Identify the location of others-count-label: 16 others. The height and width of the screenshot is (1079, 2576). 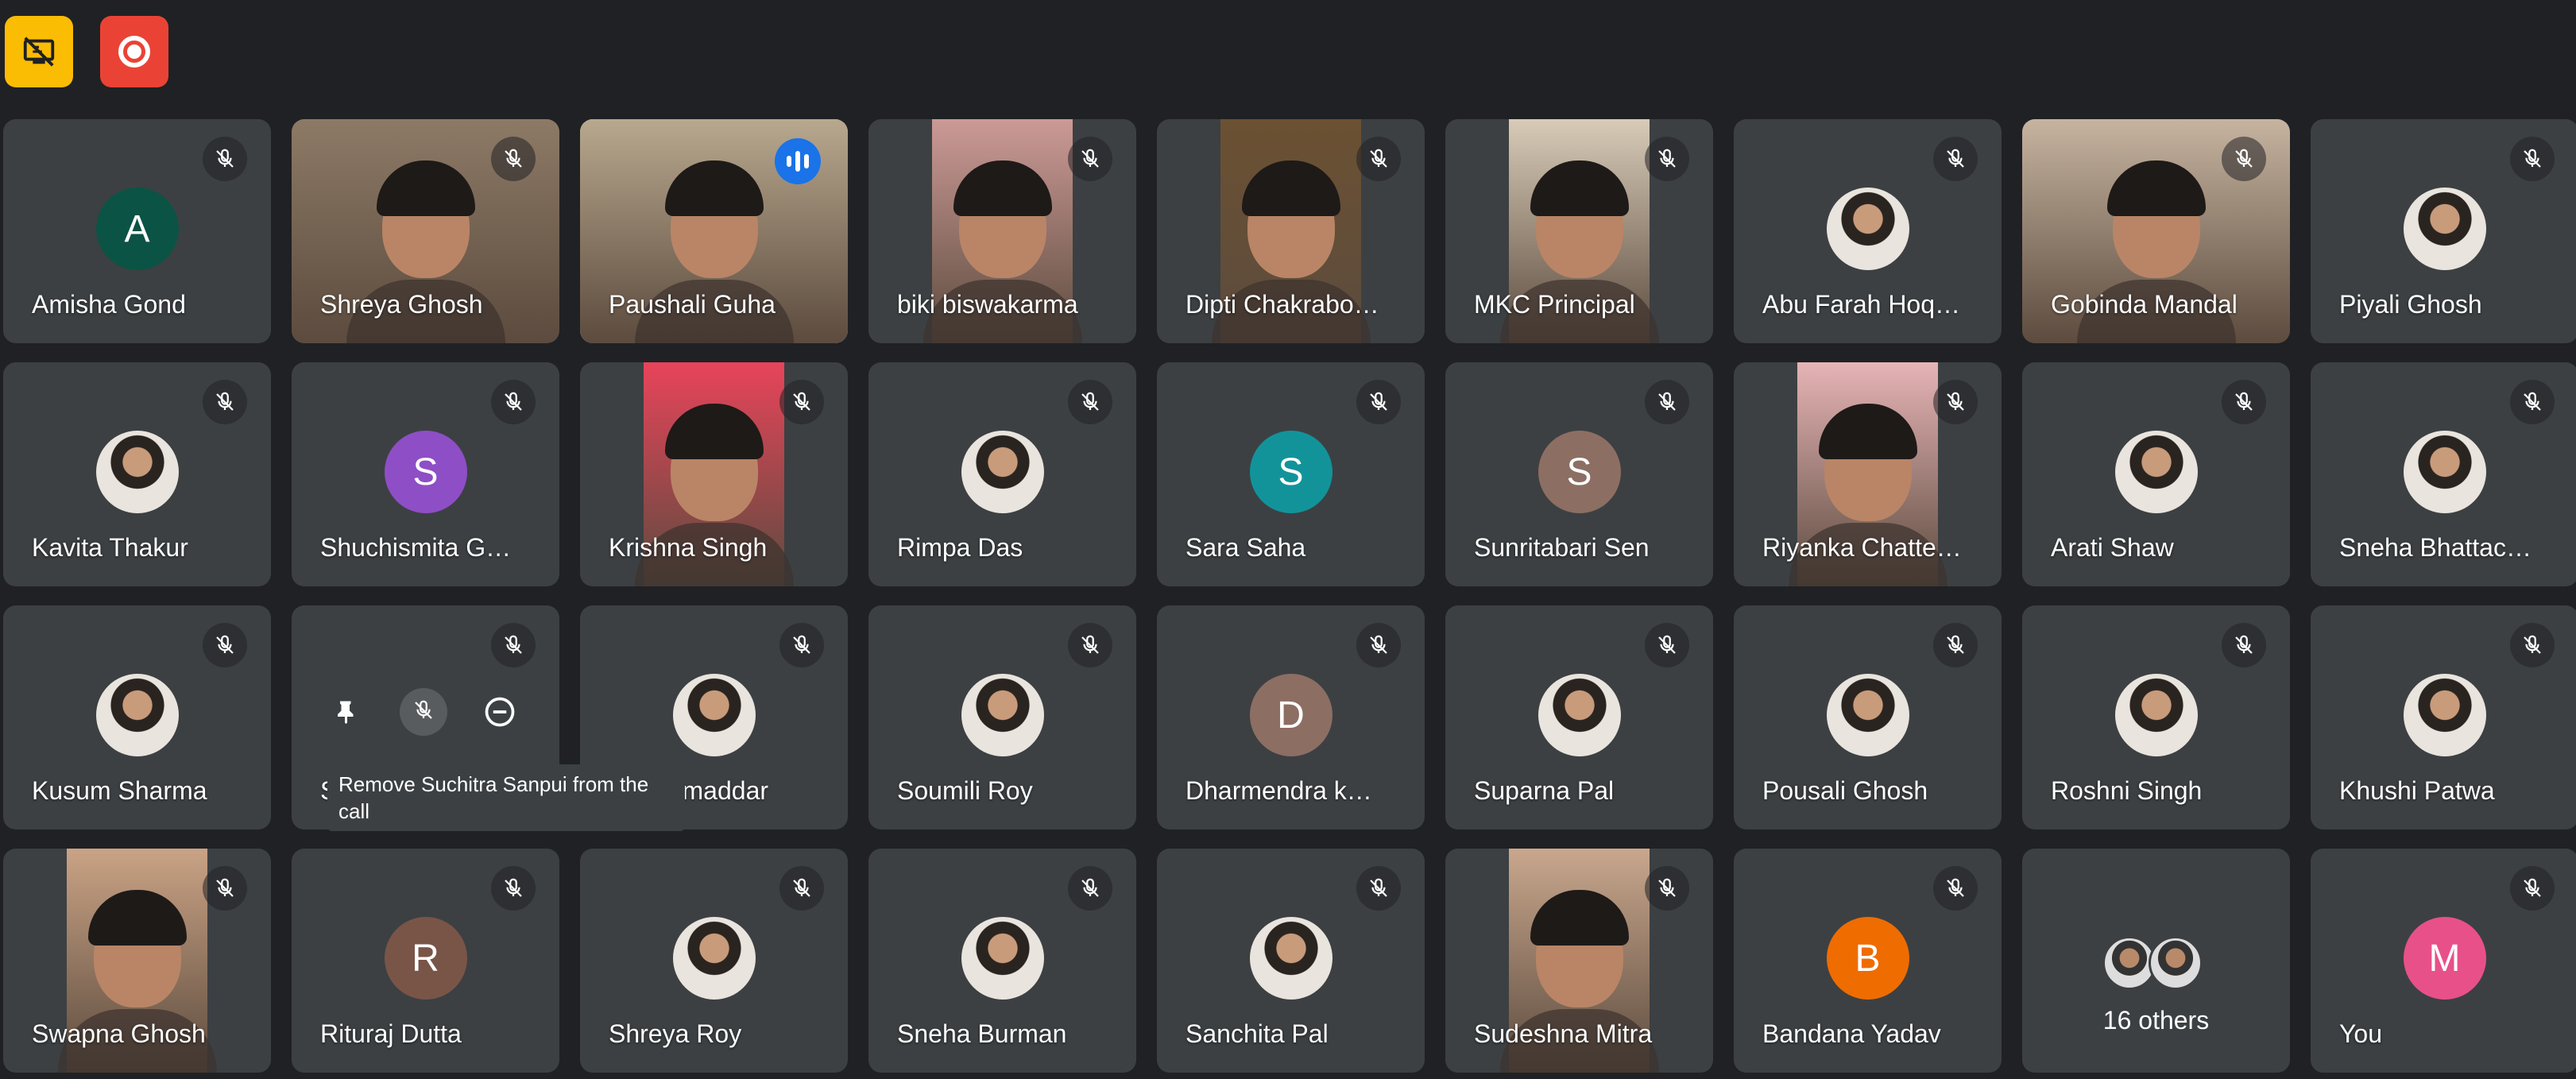
(2156, 1020).